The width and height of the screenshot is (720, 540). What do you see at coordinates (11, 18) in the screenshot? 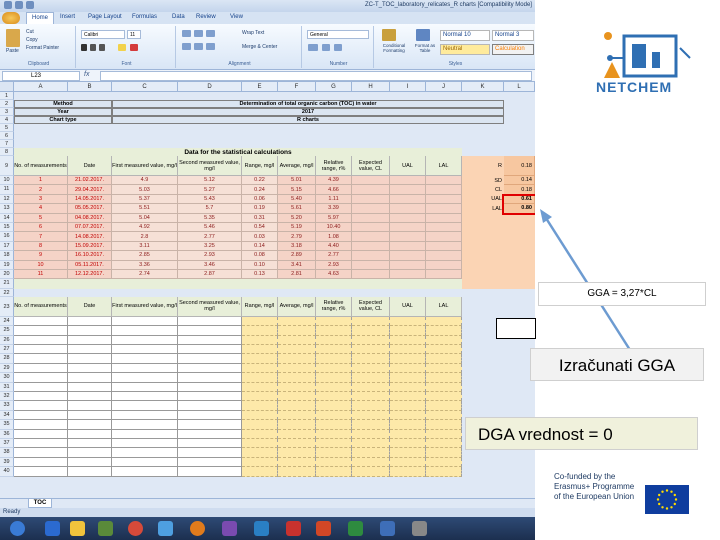
I see `office-button` at bounding box center [11, 18].